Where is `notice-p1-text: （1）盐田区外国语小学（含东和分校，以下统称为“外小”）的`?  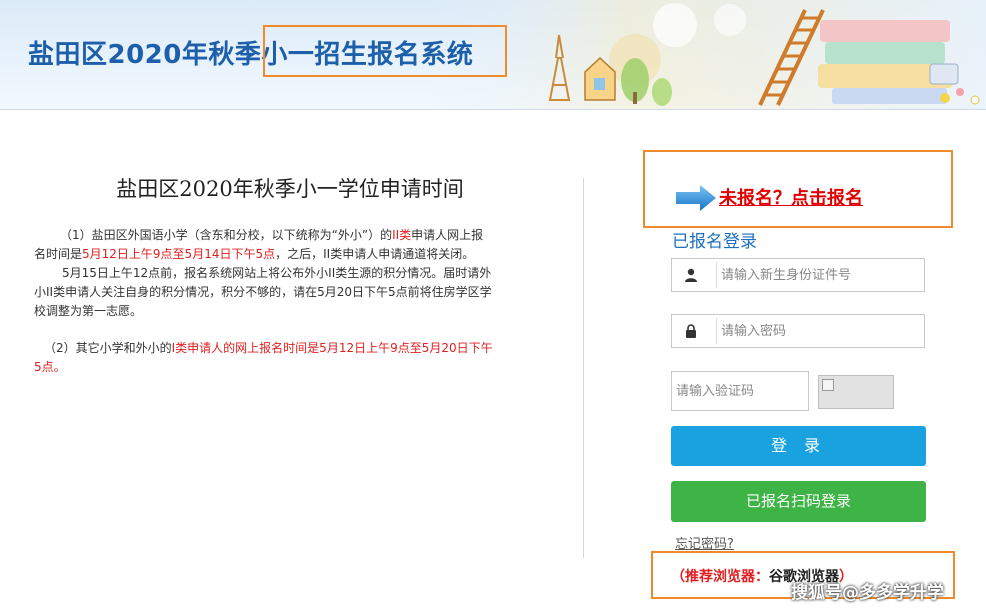
notice-p1-text: （1）盐田区外国语小学（含东和分校，以下统称为“外小”）的 is located at coordinates (226, 235).